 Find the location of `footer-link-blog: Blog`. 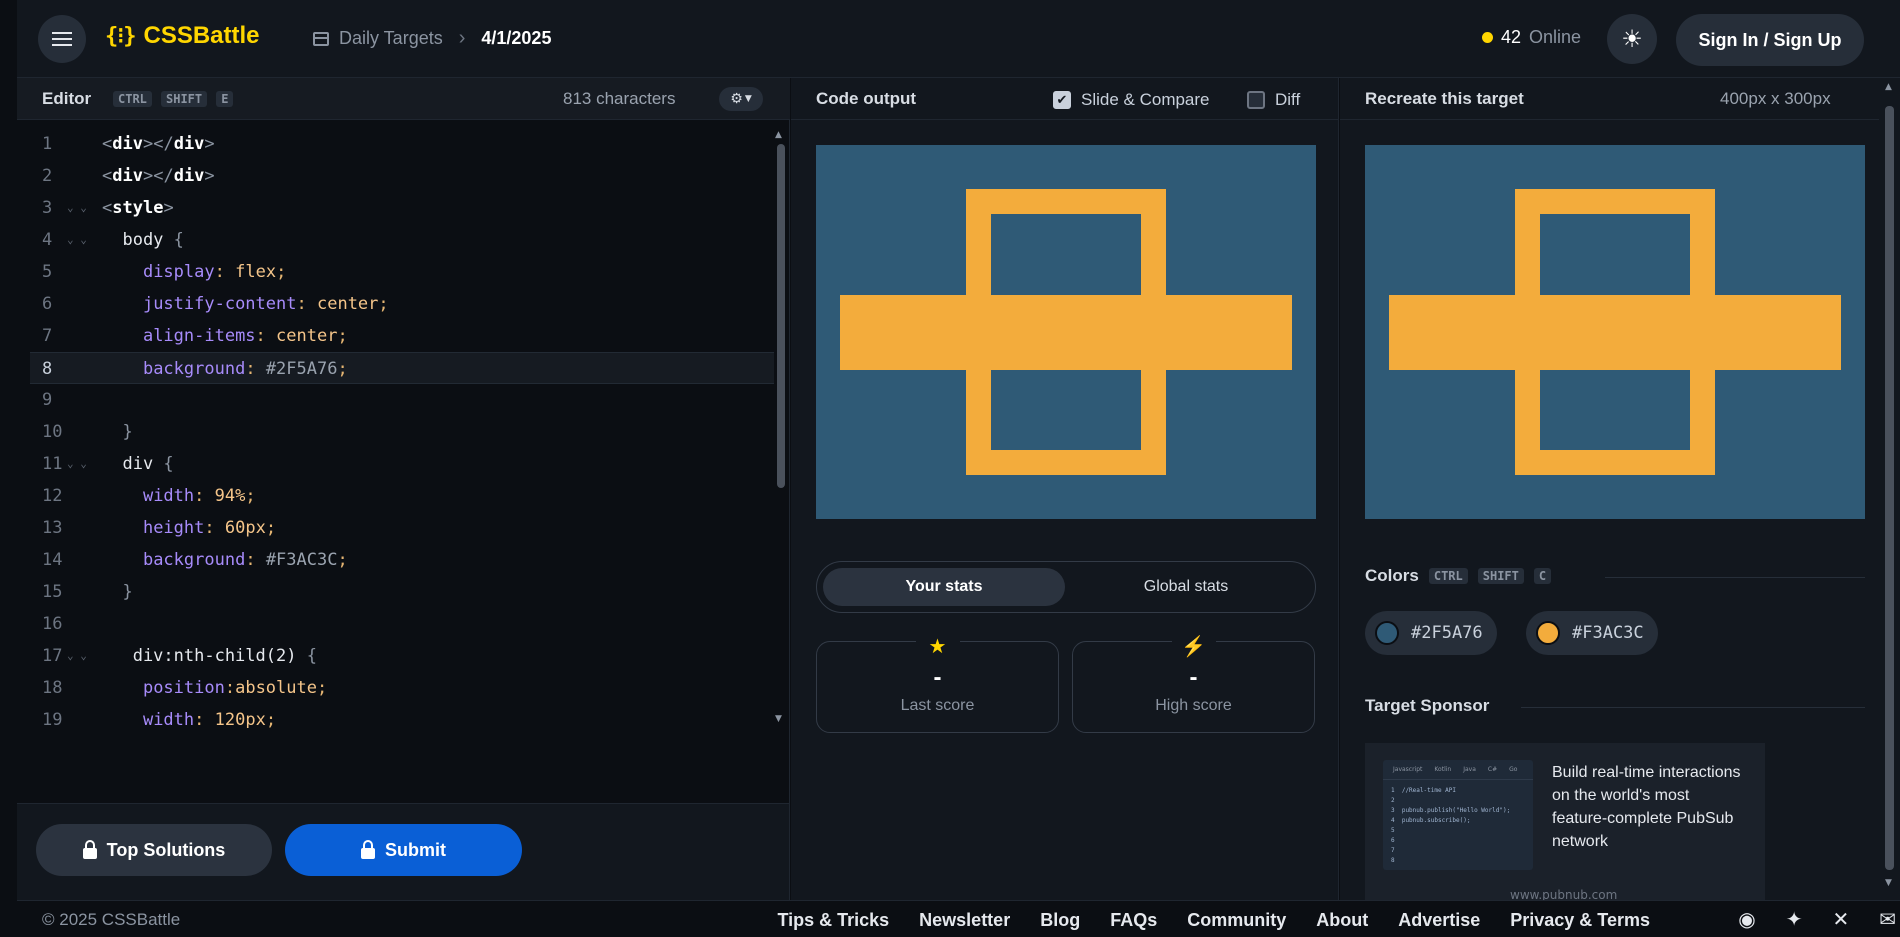

footer-link-blog: Blog is located at coordinates (1060, 920).